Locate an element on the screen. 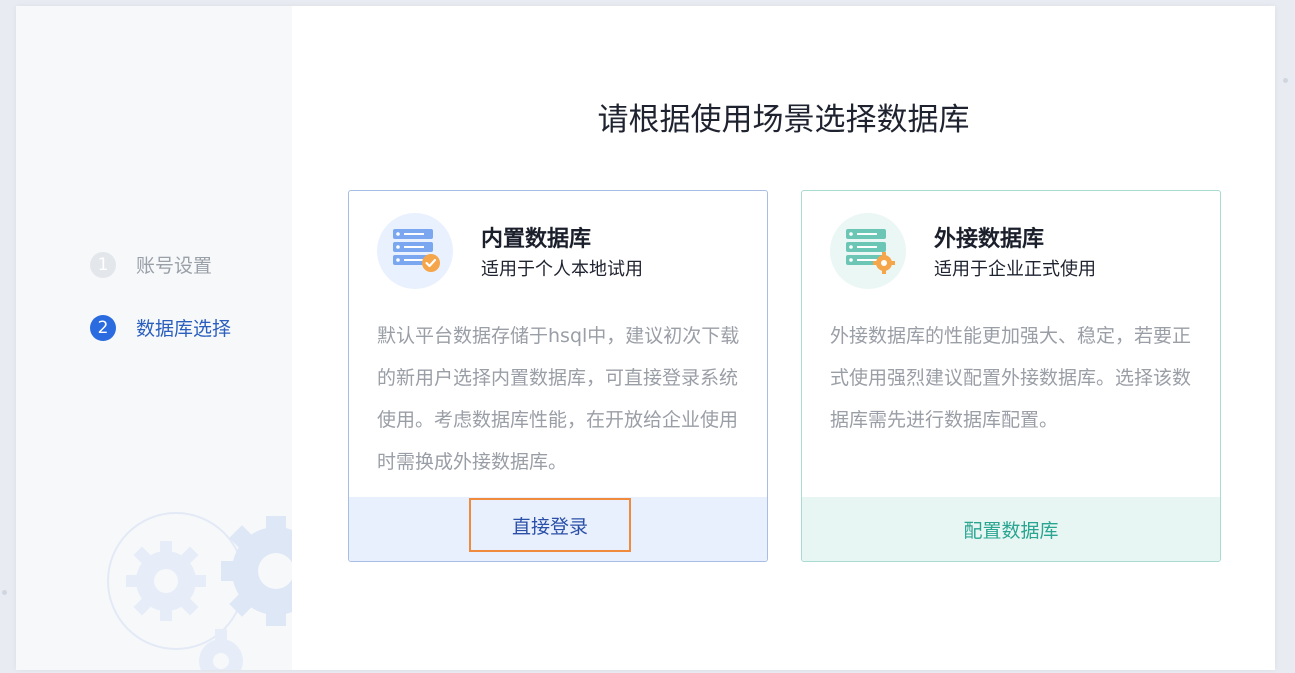  card-footer: 直接登录 is located at coordinates (558, 529).